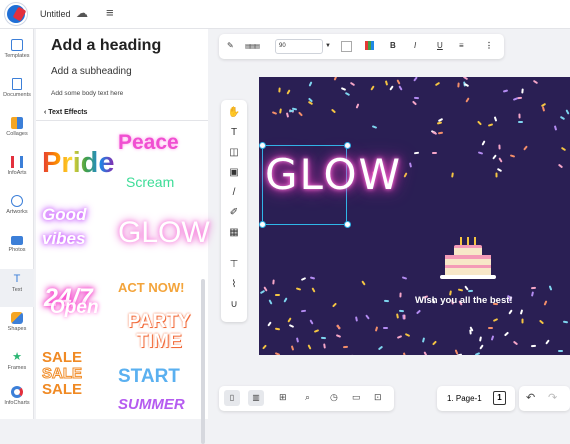 The width and height of the screenshot is (570, 444). Describe the element at coordinates (62, 389) in the screenshot. I see `effect-sale-3: SALE` at that location.